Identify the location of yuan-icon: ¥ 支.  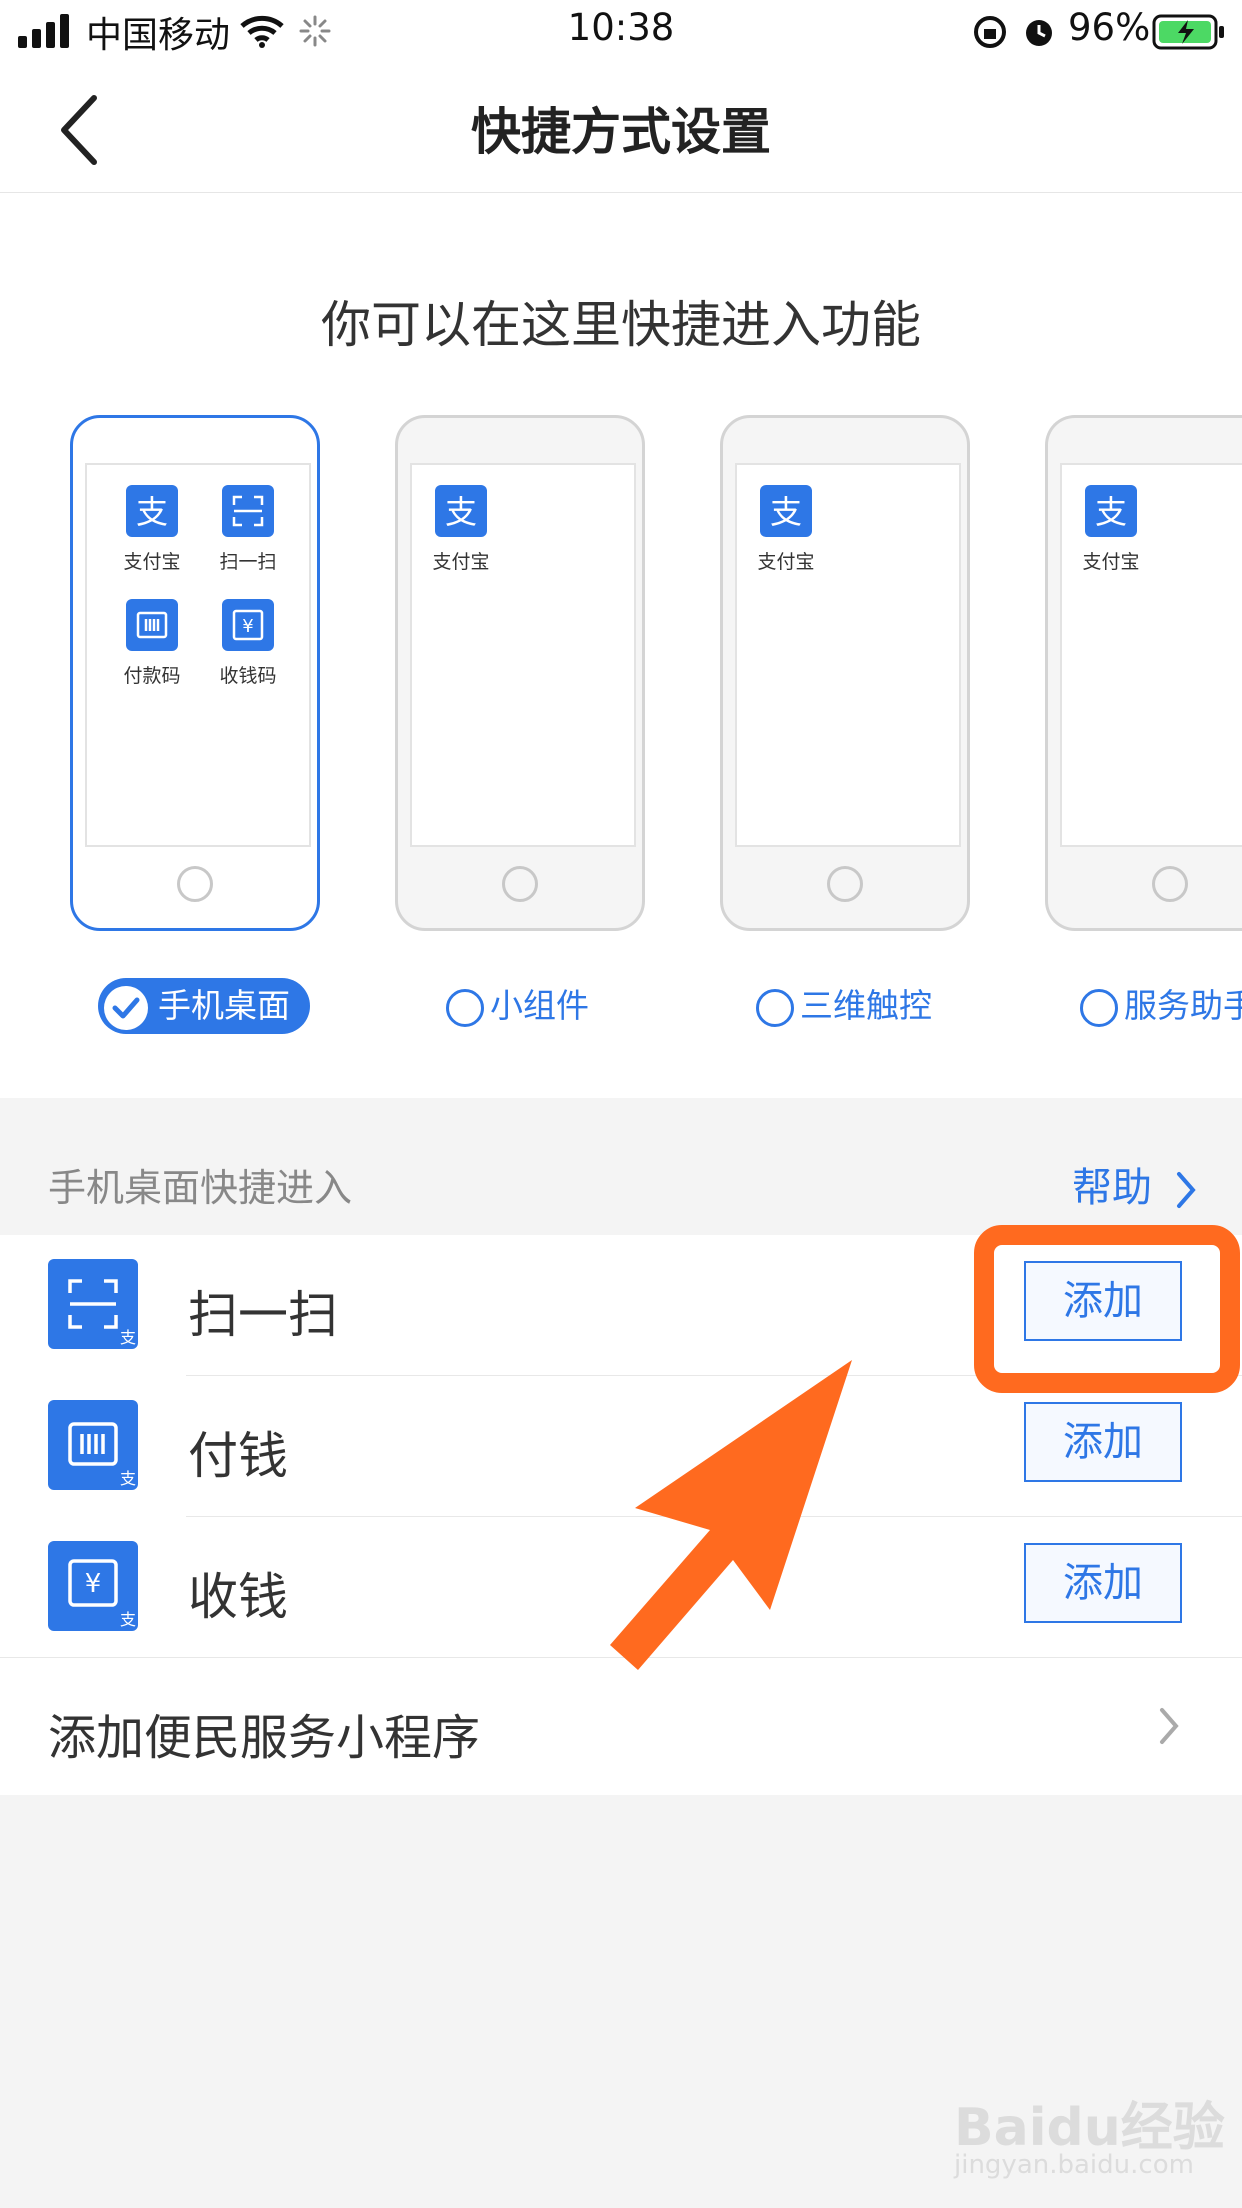
(93, 1586).